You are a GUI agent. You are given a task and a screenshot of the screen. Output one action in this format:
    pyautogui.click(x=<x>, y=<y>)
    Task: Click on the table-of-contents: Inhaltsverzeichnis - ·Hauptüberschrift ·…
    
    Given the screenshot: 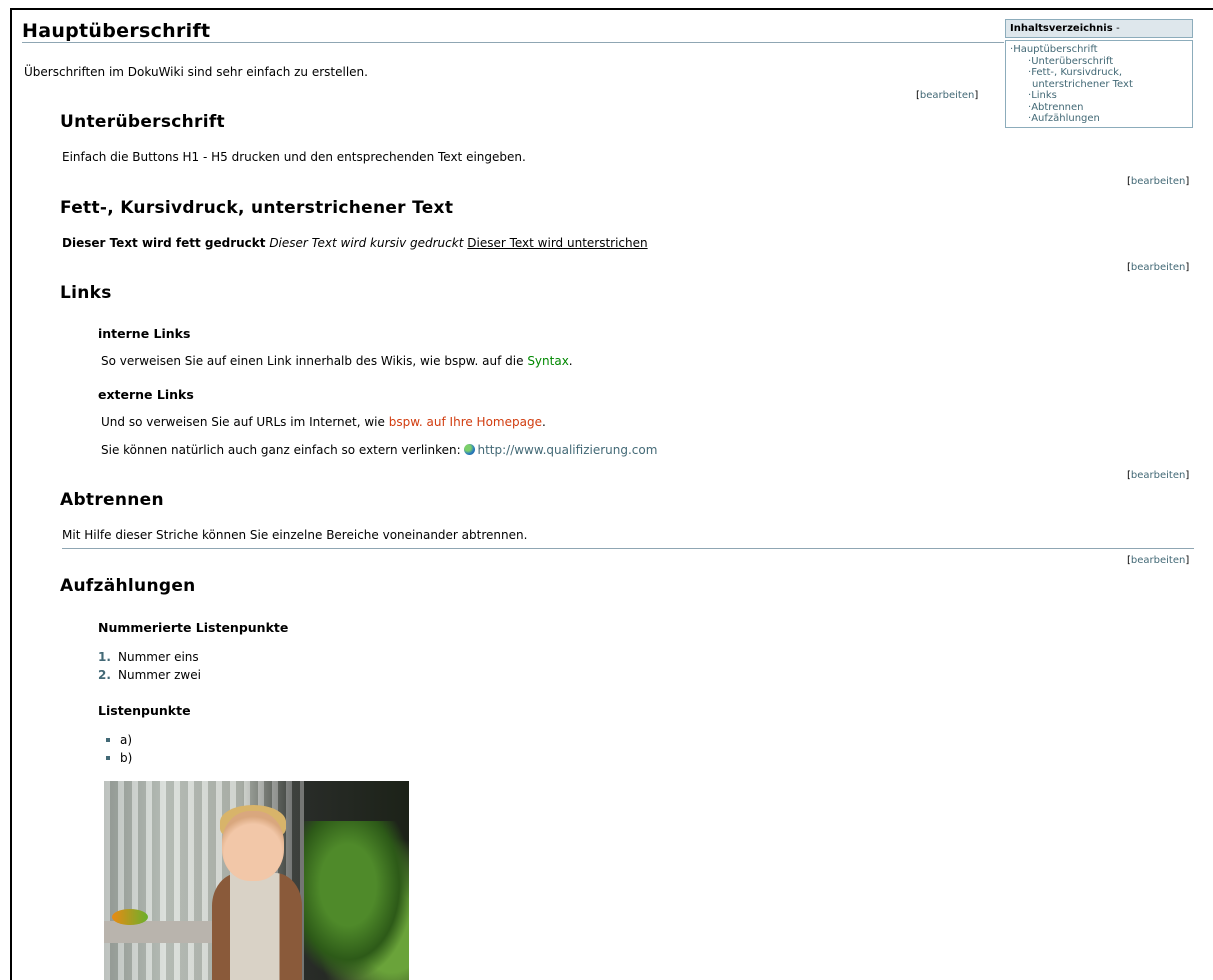 What is the action you would take?
    pyautogui.click(x=1099, y=73)
    